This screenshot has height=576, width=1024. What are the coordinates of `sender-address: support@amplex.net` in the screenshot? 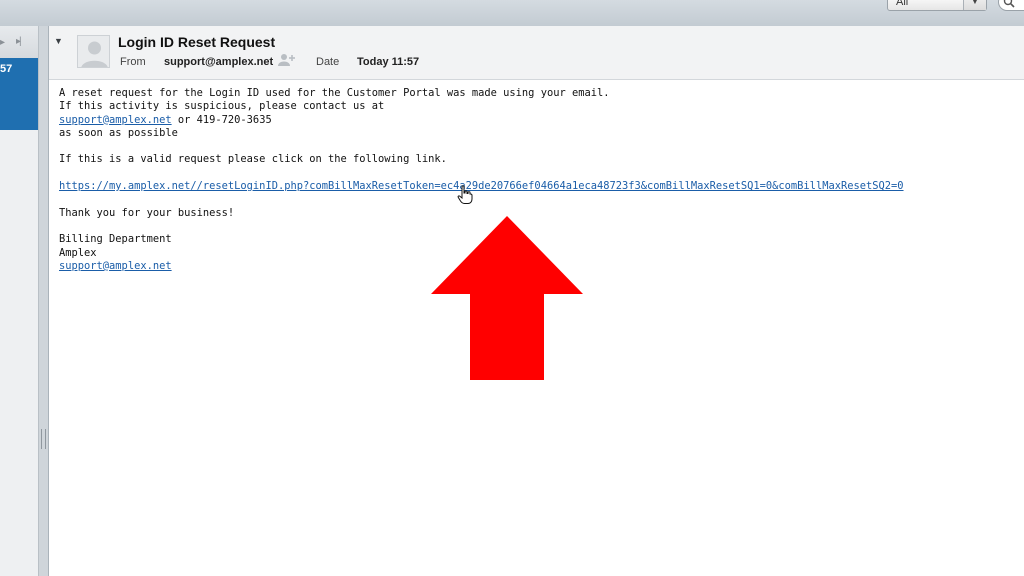 It's located at (218, 62).